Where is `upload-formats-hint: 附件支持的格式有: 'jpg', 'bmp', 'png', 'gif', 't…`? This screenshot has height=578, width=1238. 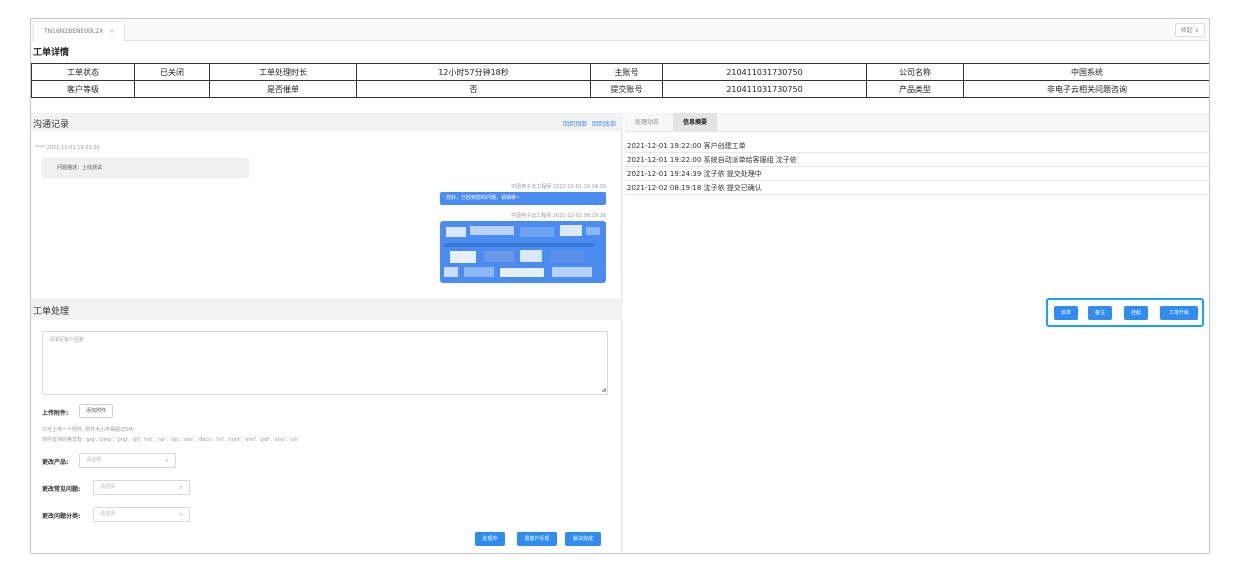
upload-formats-hint: 附件支持的格式有: 'jpg', 'bmp', 'png', 'gif', 't… is located at coordinates (170, 440).